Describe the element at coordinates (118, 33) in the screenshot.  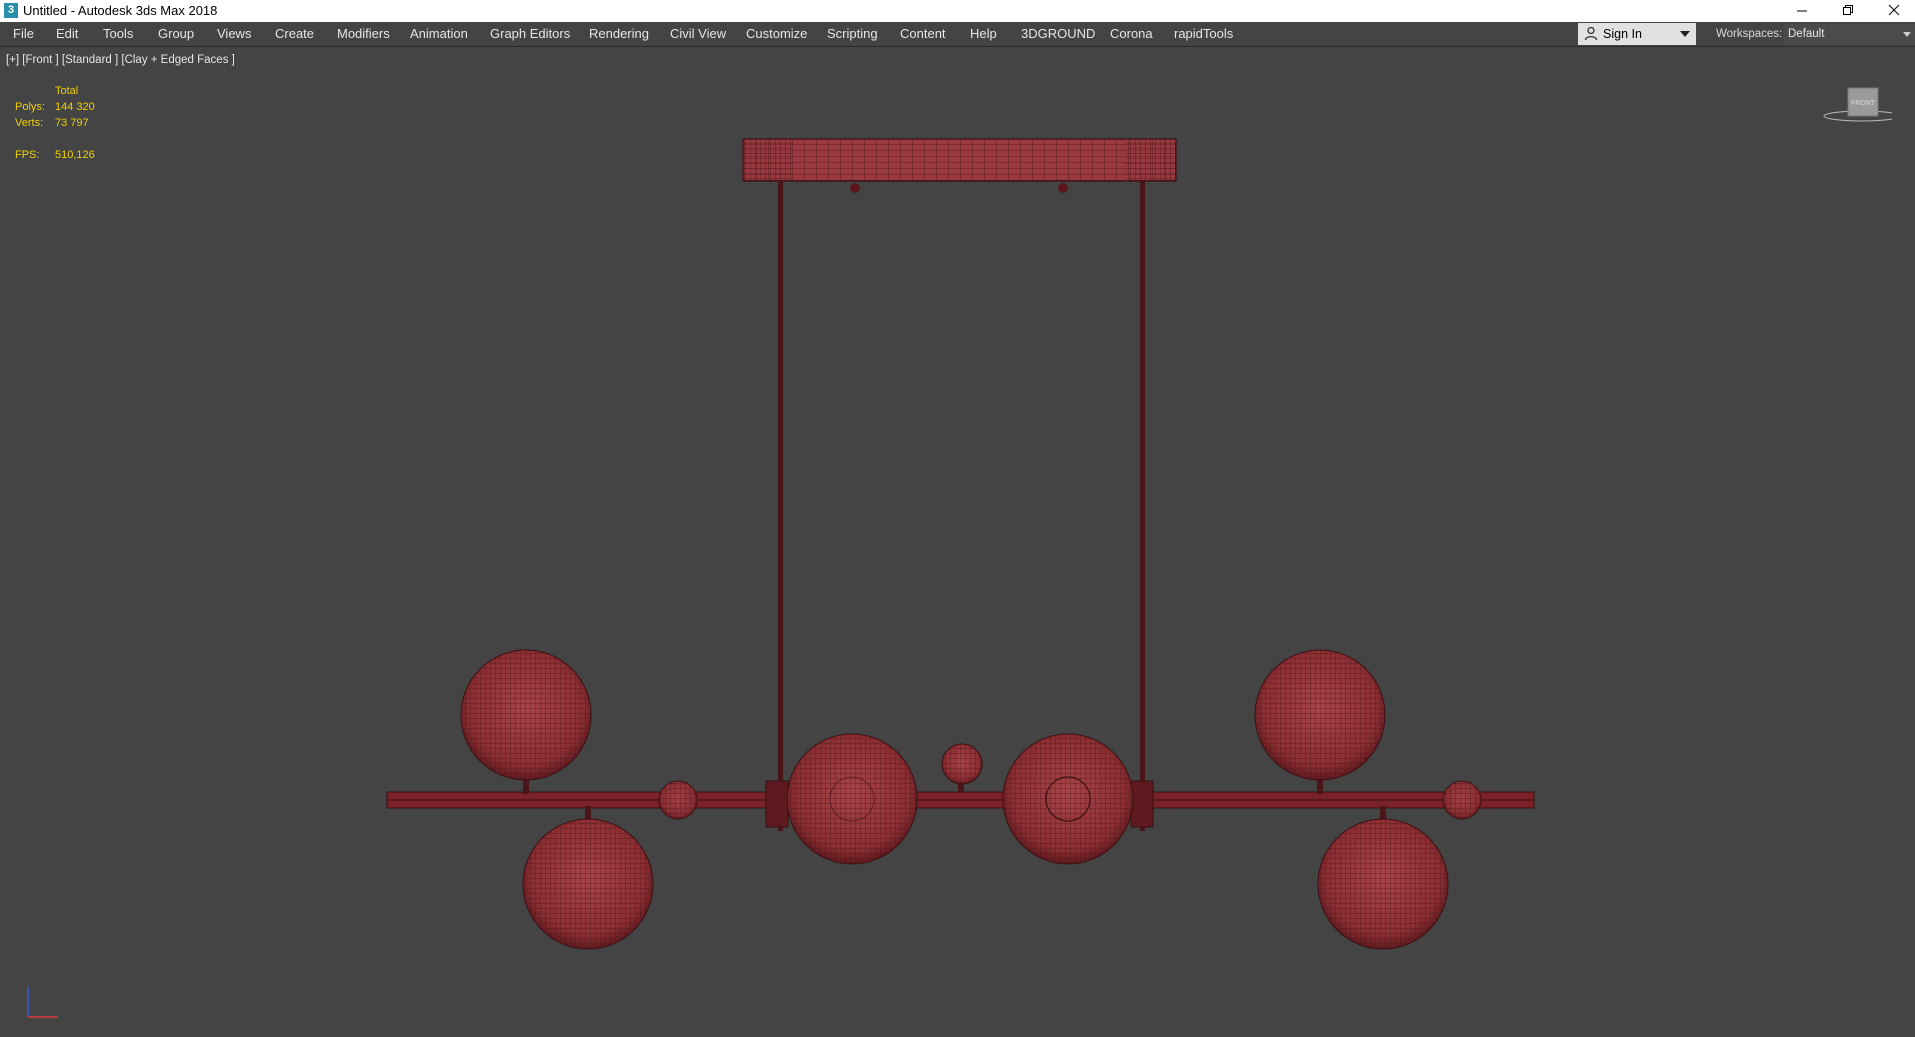
I see `menu-tools: Tools` at that location.